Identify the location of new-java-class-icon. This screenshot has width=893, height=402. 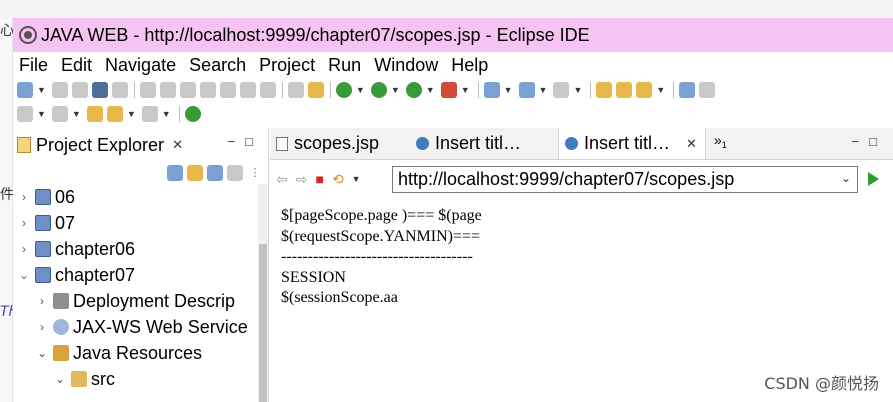
(526, 90).